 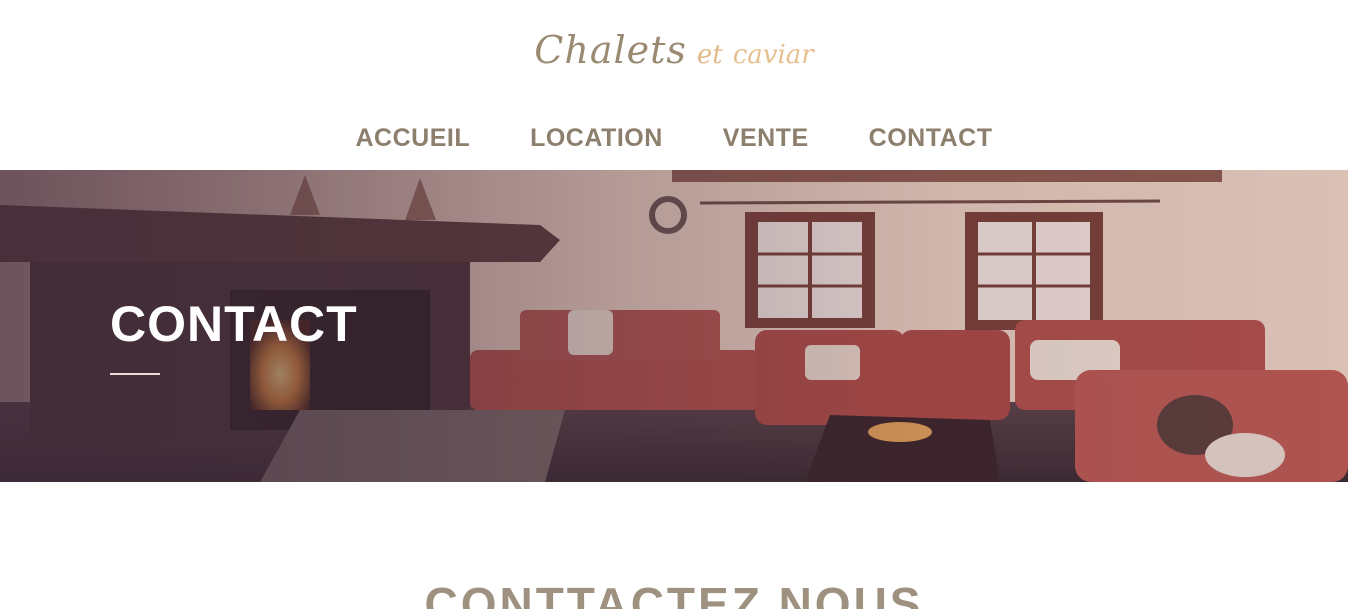 What do you see at coordinates (610, 50) in the screenshot?
I see `logo-word-chalets: Chalets` at bounding box center [610, 50].